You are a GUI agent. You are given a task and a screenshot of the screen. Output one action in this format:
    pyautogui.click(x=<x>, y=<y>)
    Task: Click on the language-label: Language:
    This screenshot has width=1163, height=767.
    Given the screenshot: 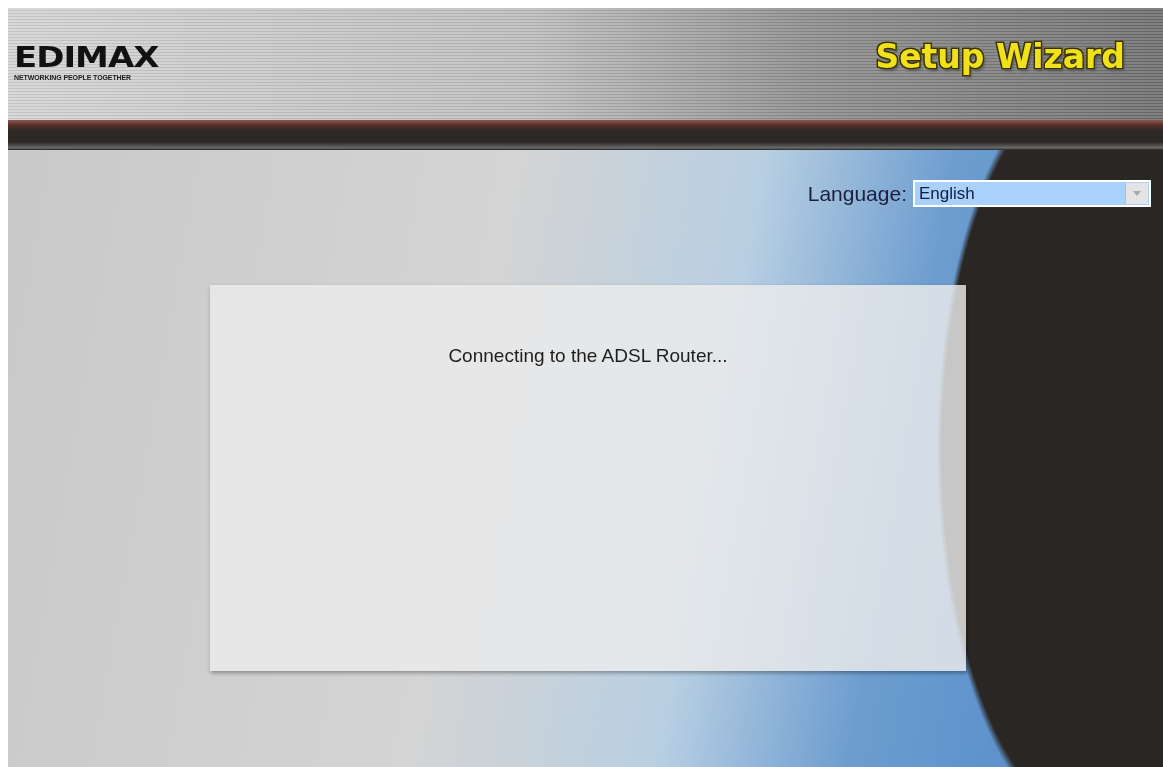 What is the action you would take?
    pyautogui.click(x=857, y=193)
    